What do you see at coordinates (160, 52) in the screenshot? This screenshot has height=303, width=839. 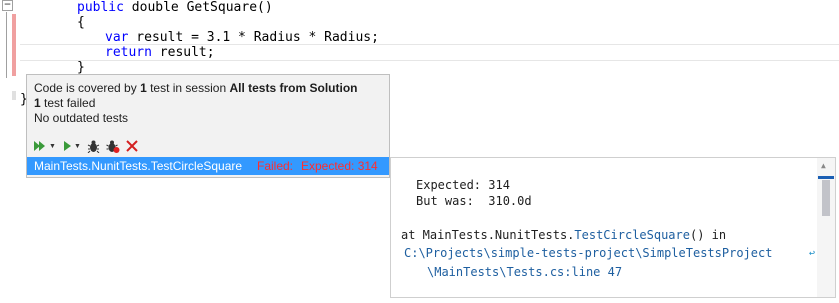 I see `code-line: return result;` at bounding box center [160, 52].